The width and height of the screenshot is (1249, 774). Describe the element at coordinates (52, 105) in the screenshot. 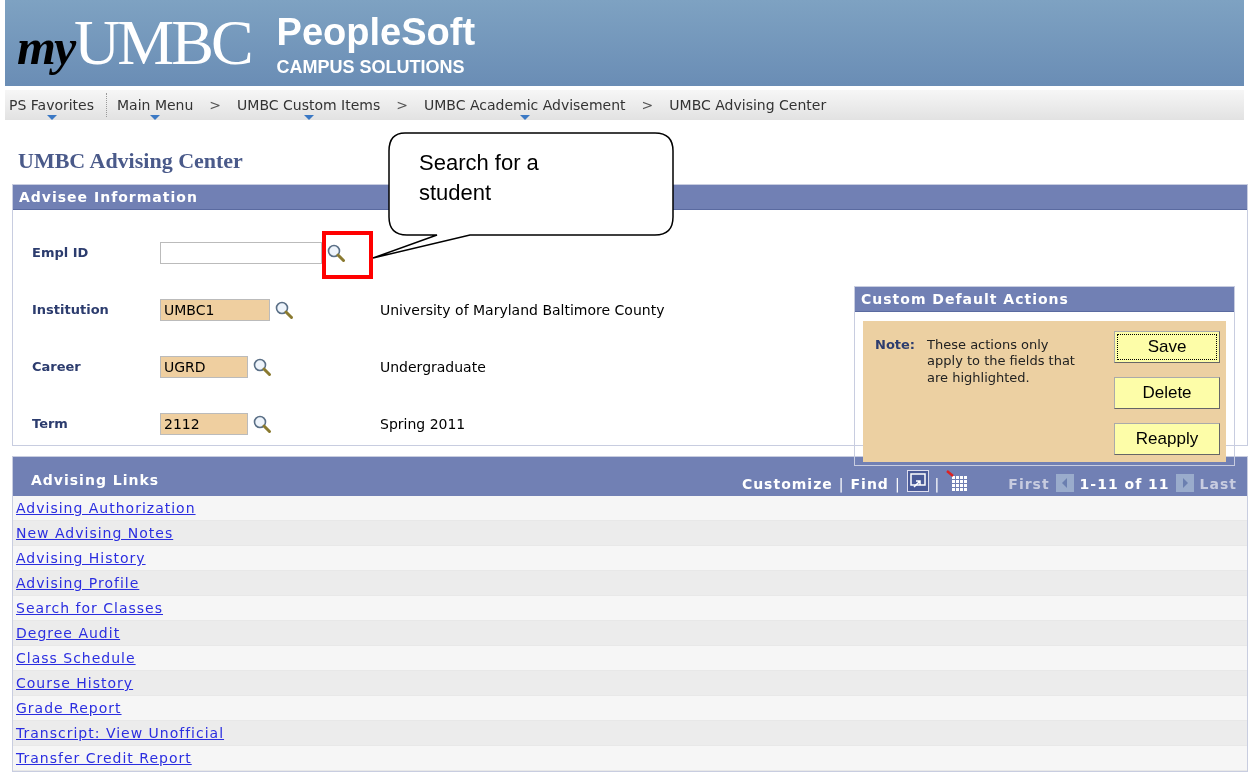

I see `favorites-menu: PS Favorites` at that location.